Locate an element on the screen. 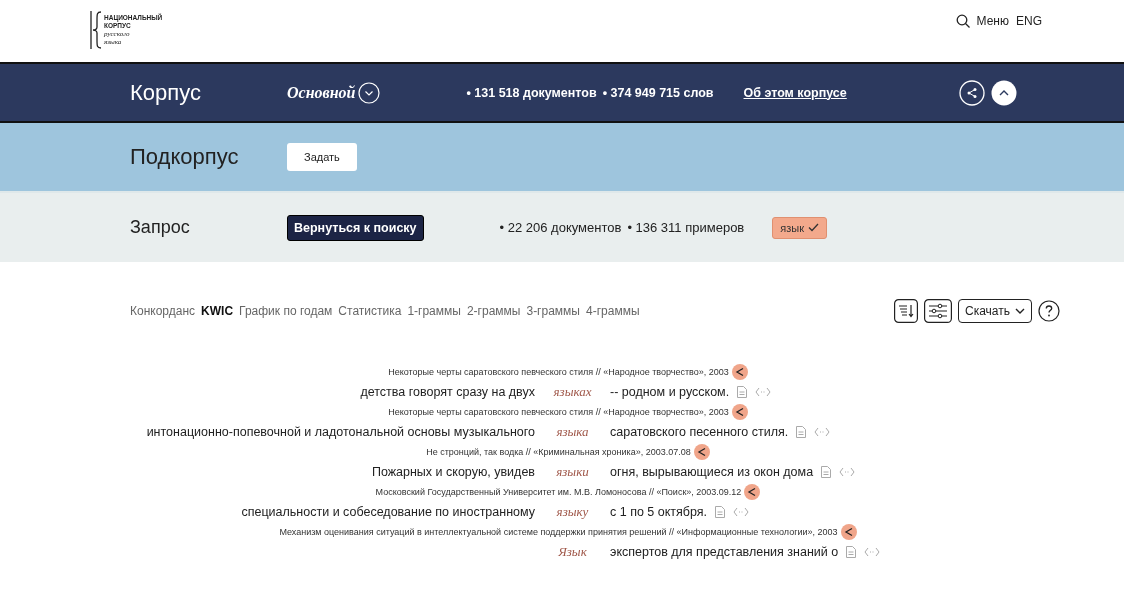 The width and height of the screenshot is (1124, 610). download-button: Скачать is located at coordinates (995, 311).